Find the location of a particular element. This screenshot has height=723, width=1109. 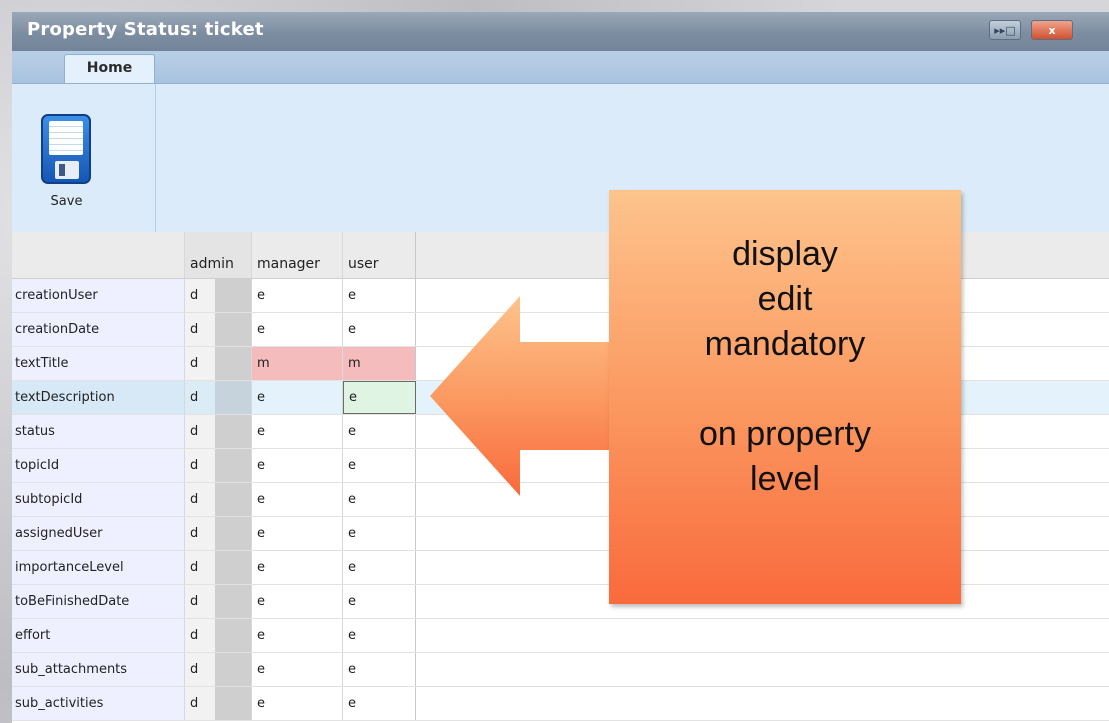

window-title: Property Status: ticket is located at coordinates (145, 29).